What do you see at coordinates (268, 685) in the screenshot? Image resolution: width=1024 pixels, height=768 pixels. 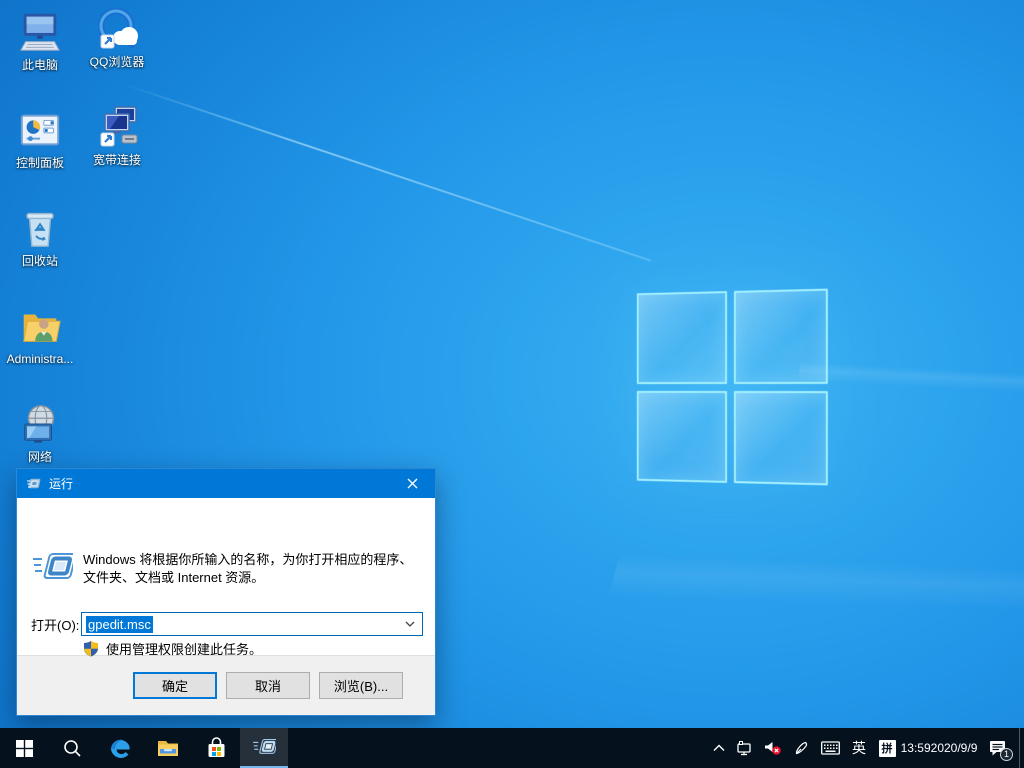 I see `cancel-button: 取消` at bounding box center [268, 685].